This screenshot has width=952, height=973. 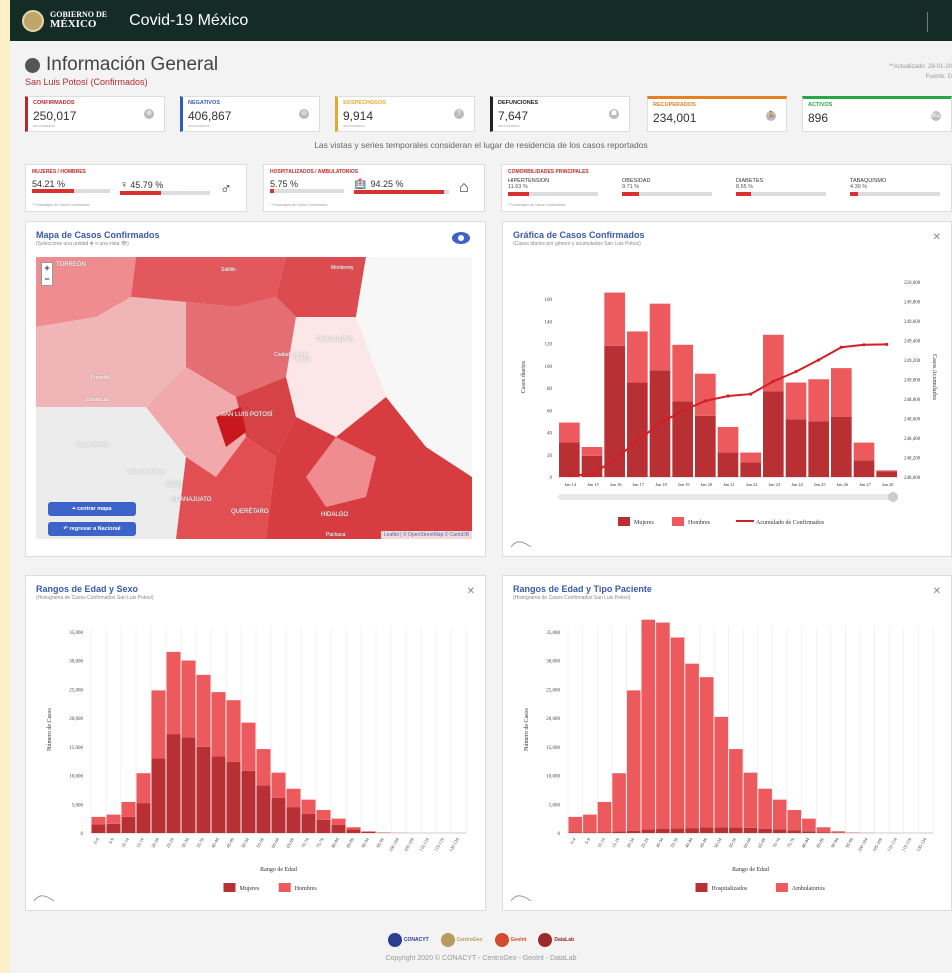 I want to click on center-map-button: ⌖ centrar mapa, so click(x=92, y=509).